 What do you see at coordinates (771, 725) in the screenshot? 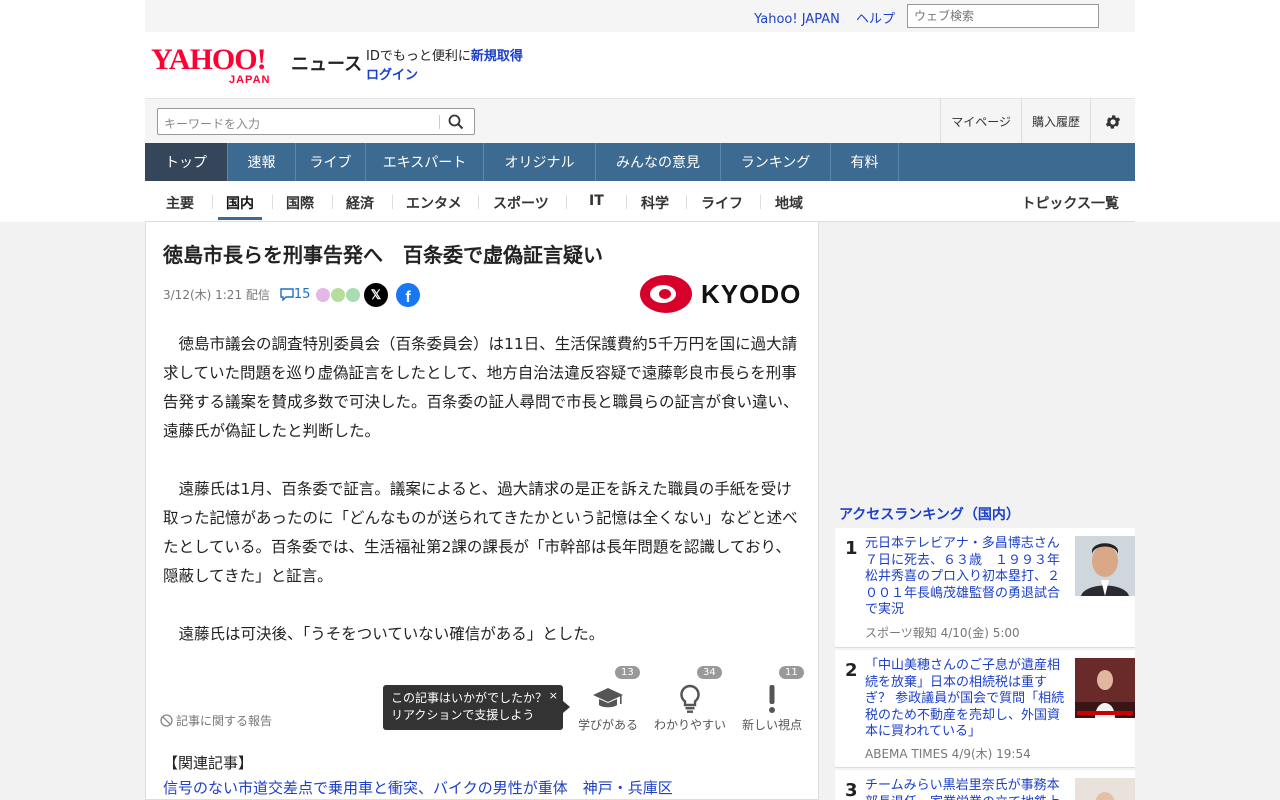
I see `reaction-label: 新しい視点` at bounding box center [771, 725].